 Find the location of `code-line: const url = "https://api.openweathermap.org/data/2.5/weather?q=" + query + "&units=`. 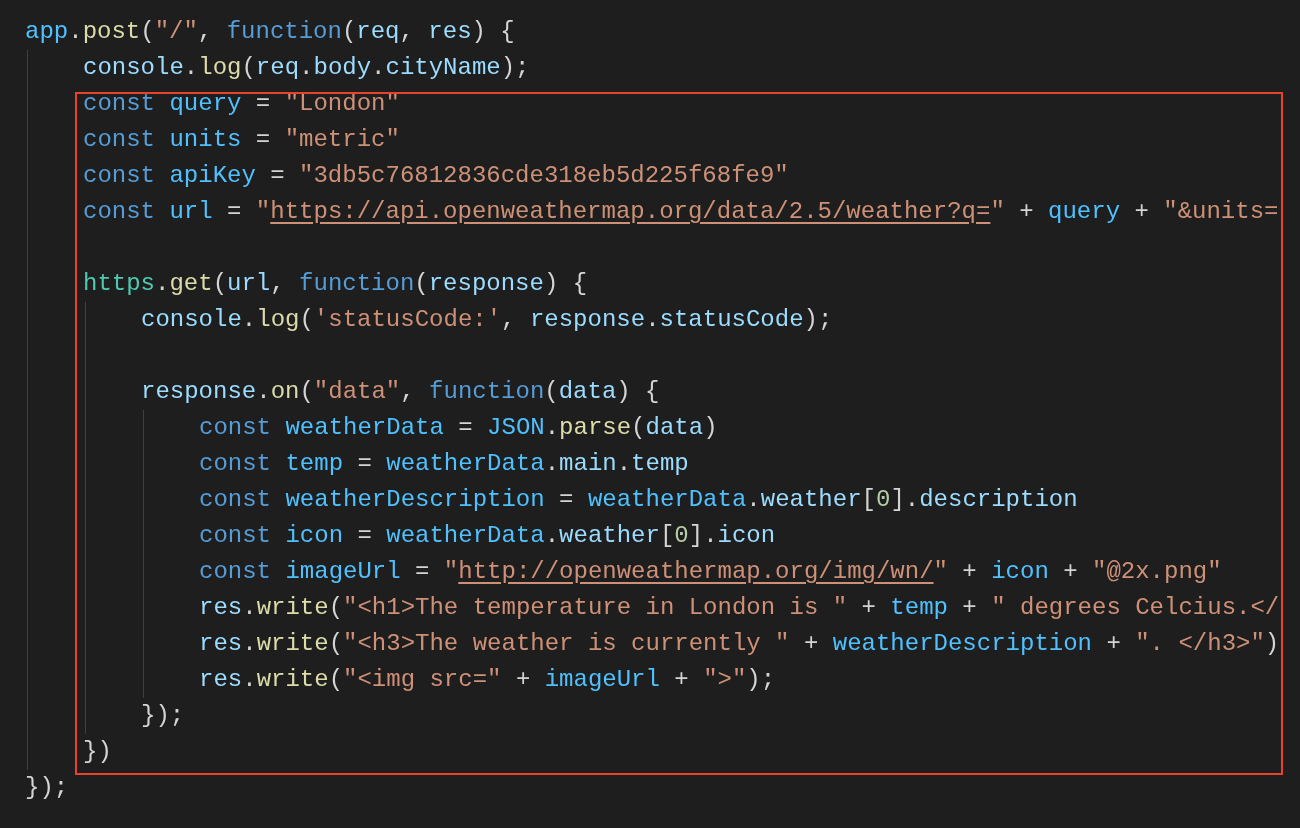

code-line: const url = "https://api.openweathermap.org/data/2.5/weather?q=" + query + "&units= is located at coordinates (681, 212).